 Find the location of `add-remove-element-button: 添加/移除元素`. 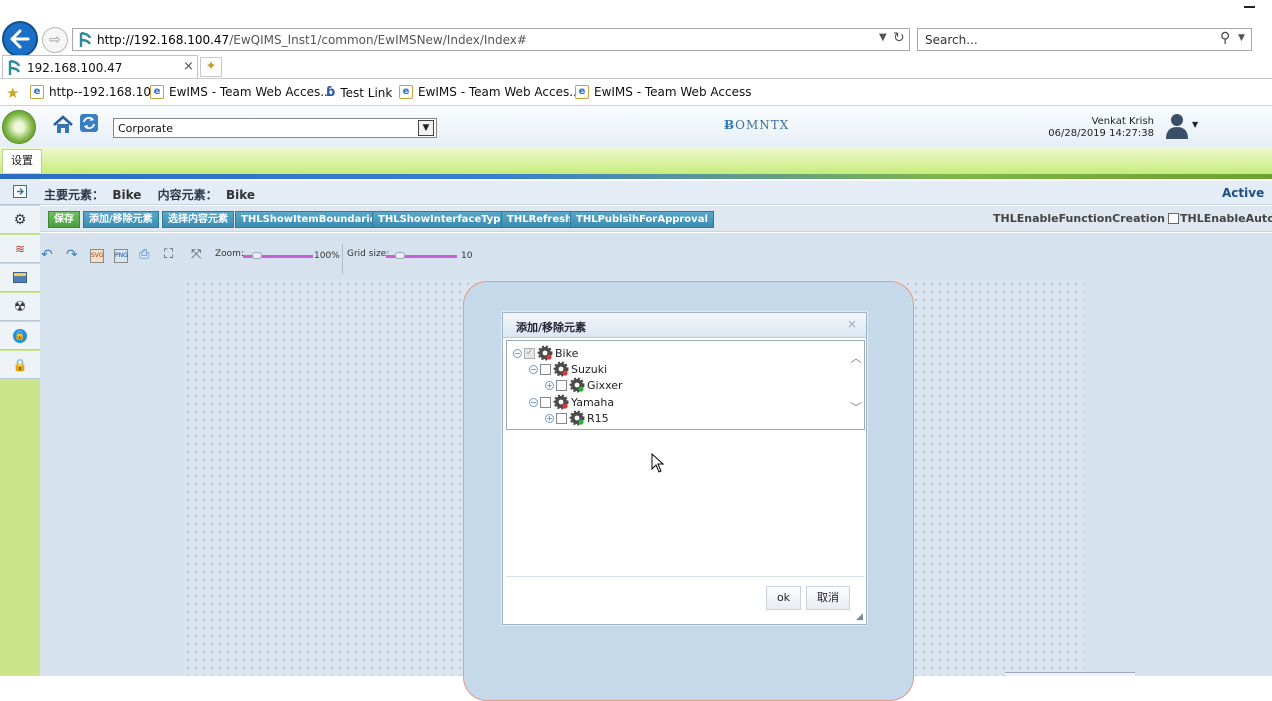

add-remove-element-button: 添加/移除元素 is located at coordinates (121, 219).